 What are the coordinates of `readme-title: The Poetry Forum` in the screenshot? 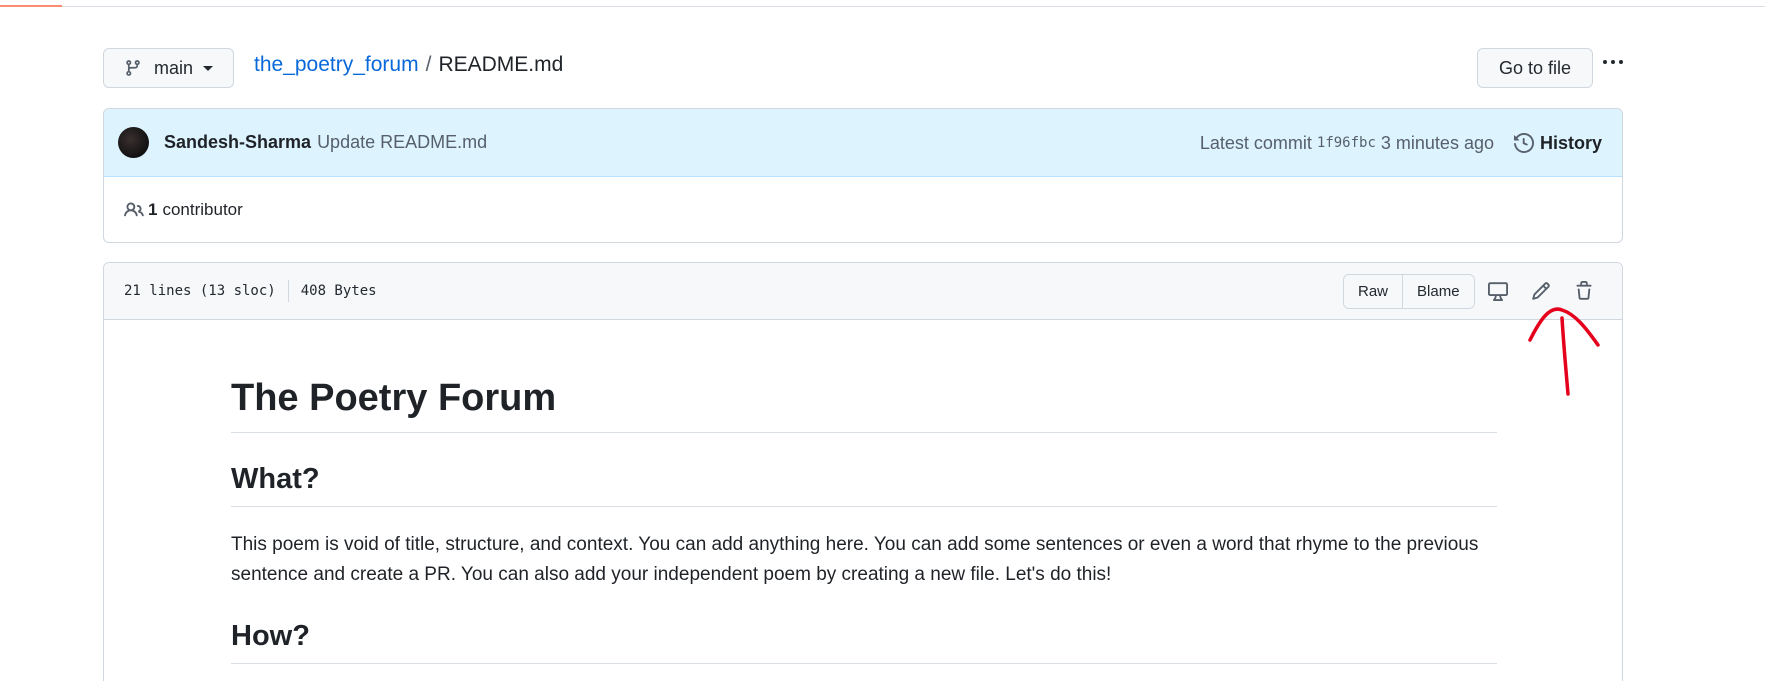 It's located at (864, 405).